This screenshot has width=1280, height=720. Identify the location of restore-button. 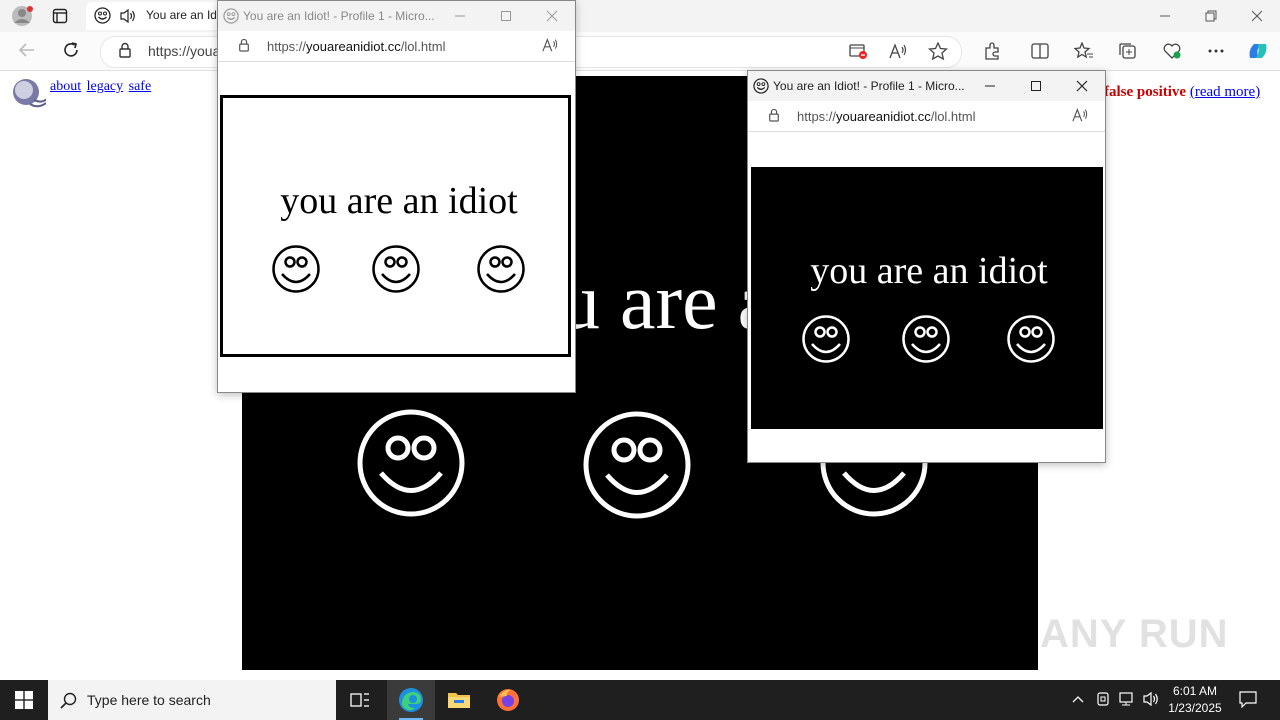
(1211, 16).